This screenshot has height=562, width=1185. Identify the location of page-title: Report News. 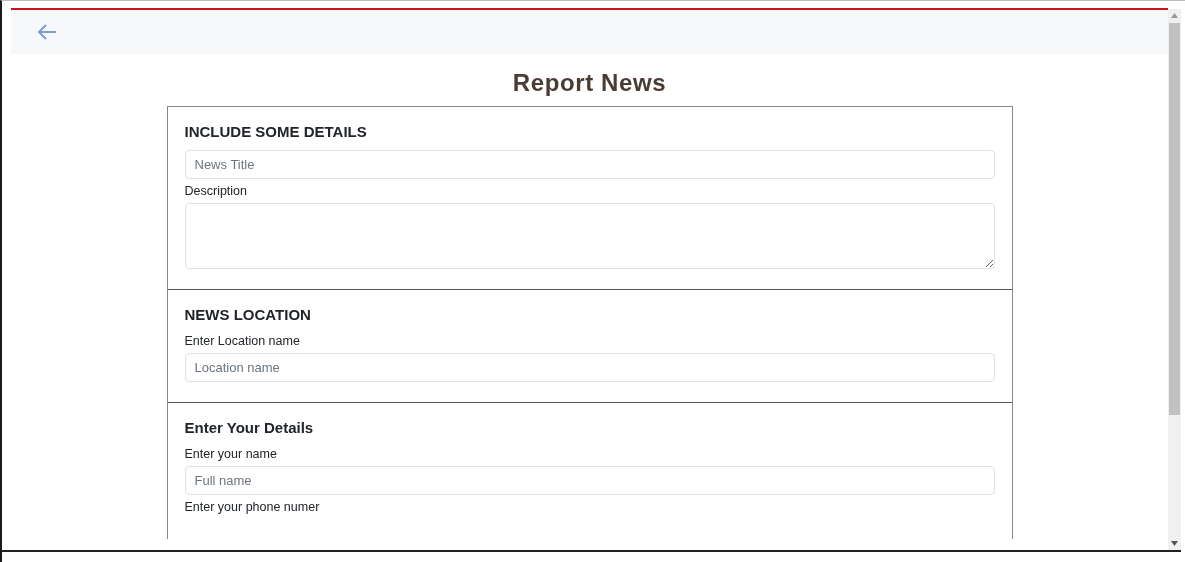
(589, 83).